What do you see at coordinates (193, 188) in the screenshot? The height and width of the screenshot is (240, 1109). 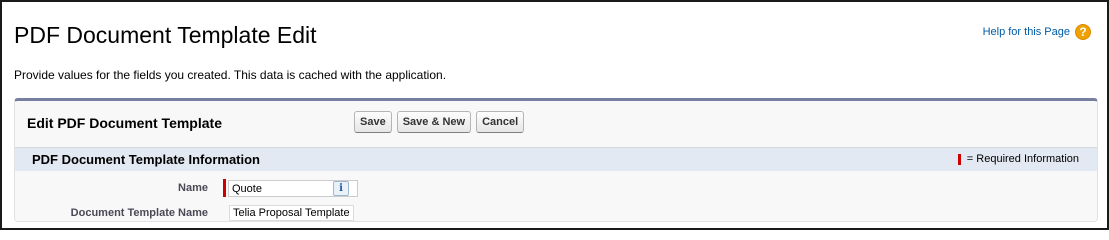 I see `name-label: Name` at bounding box center [193, 188].